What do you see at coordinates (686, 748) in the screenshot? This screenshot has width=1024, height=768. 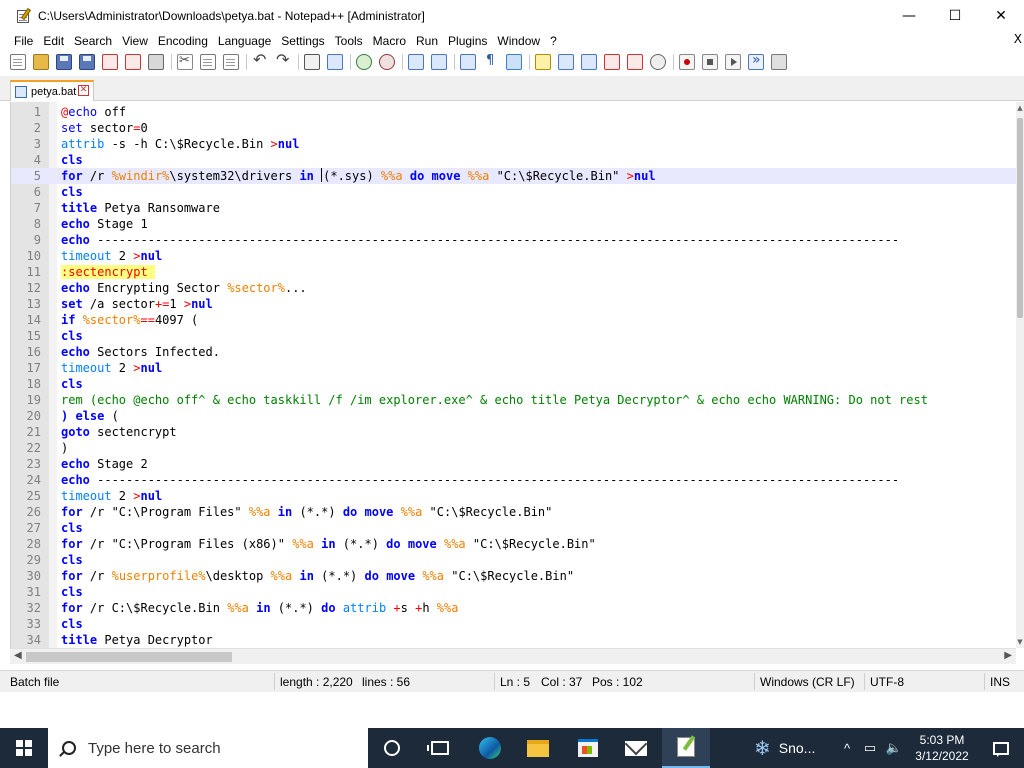 I see `taskbar-notepadpp` at bounding box center [686, 748].